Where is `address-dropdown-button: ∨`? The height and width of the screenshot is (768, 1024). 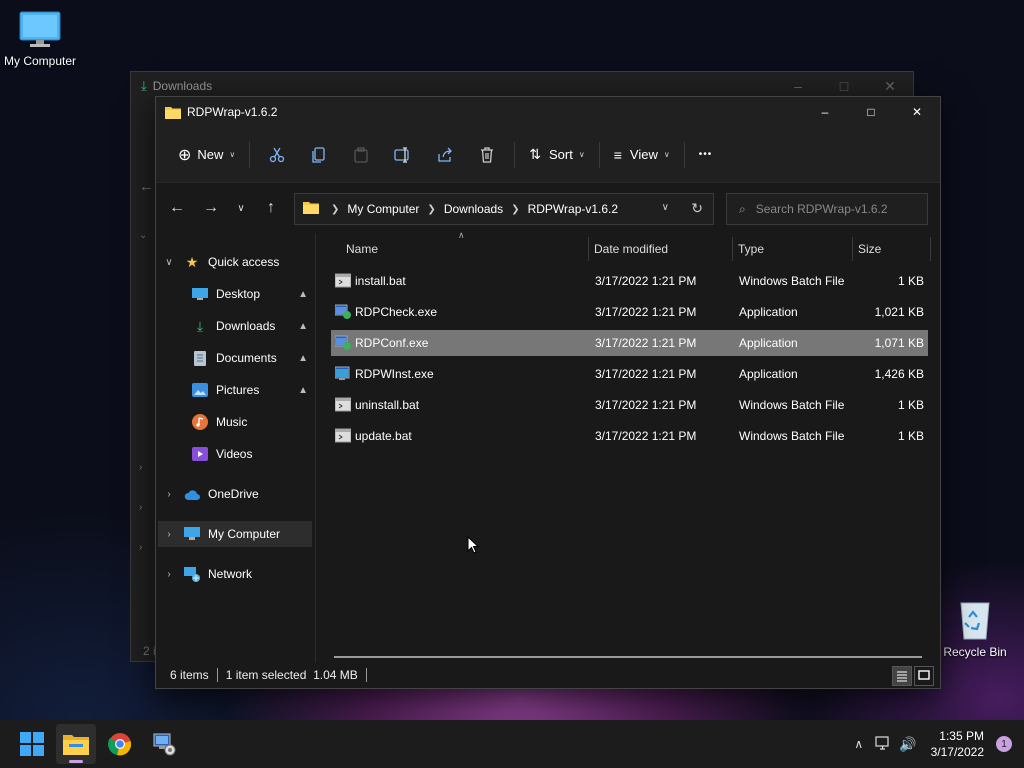 address-dropdown-button: ∨ is located at coordinates (665, 207).